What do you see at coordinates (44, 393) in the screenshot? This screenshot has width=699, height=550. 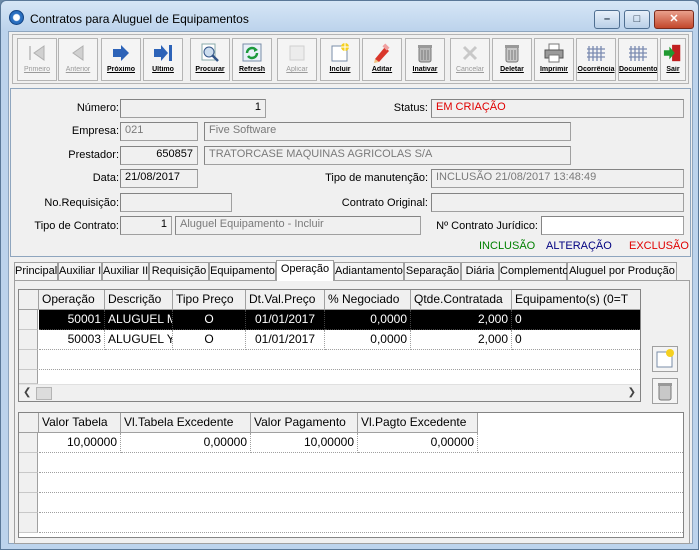 I see `scroll-thumb` at bounding box center [44, 393].